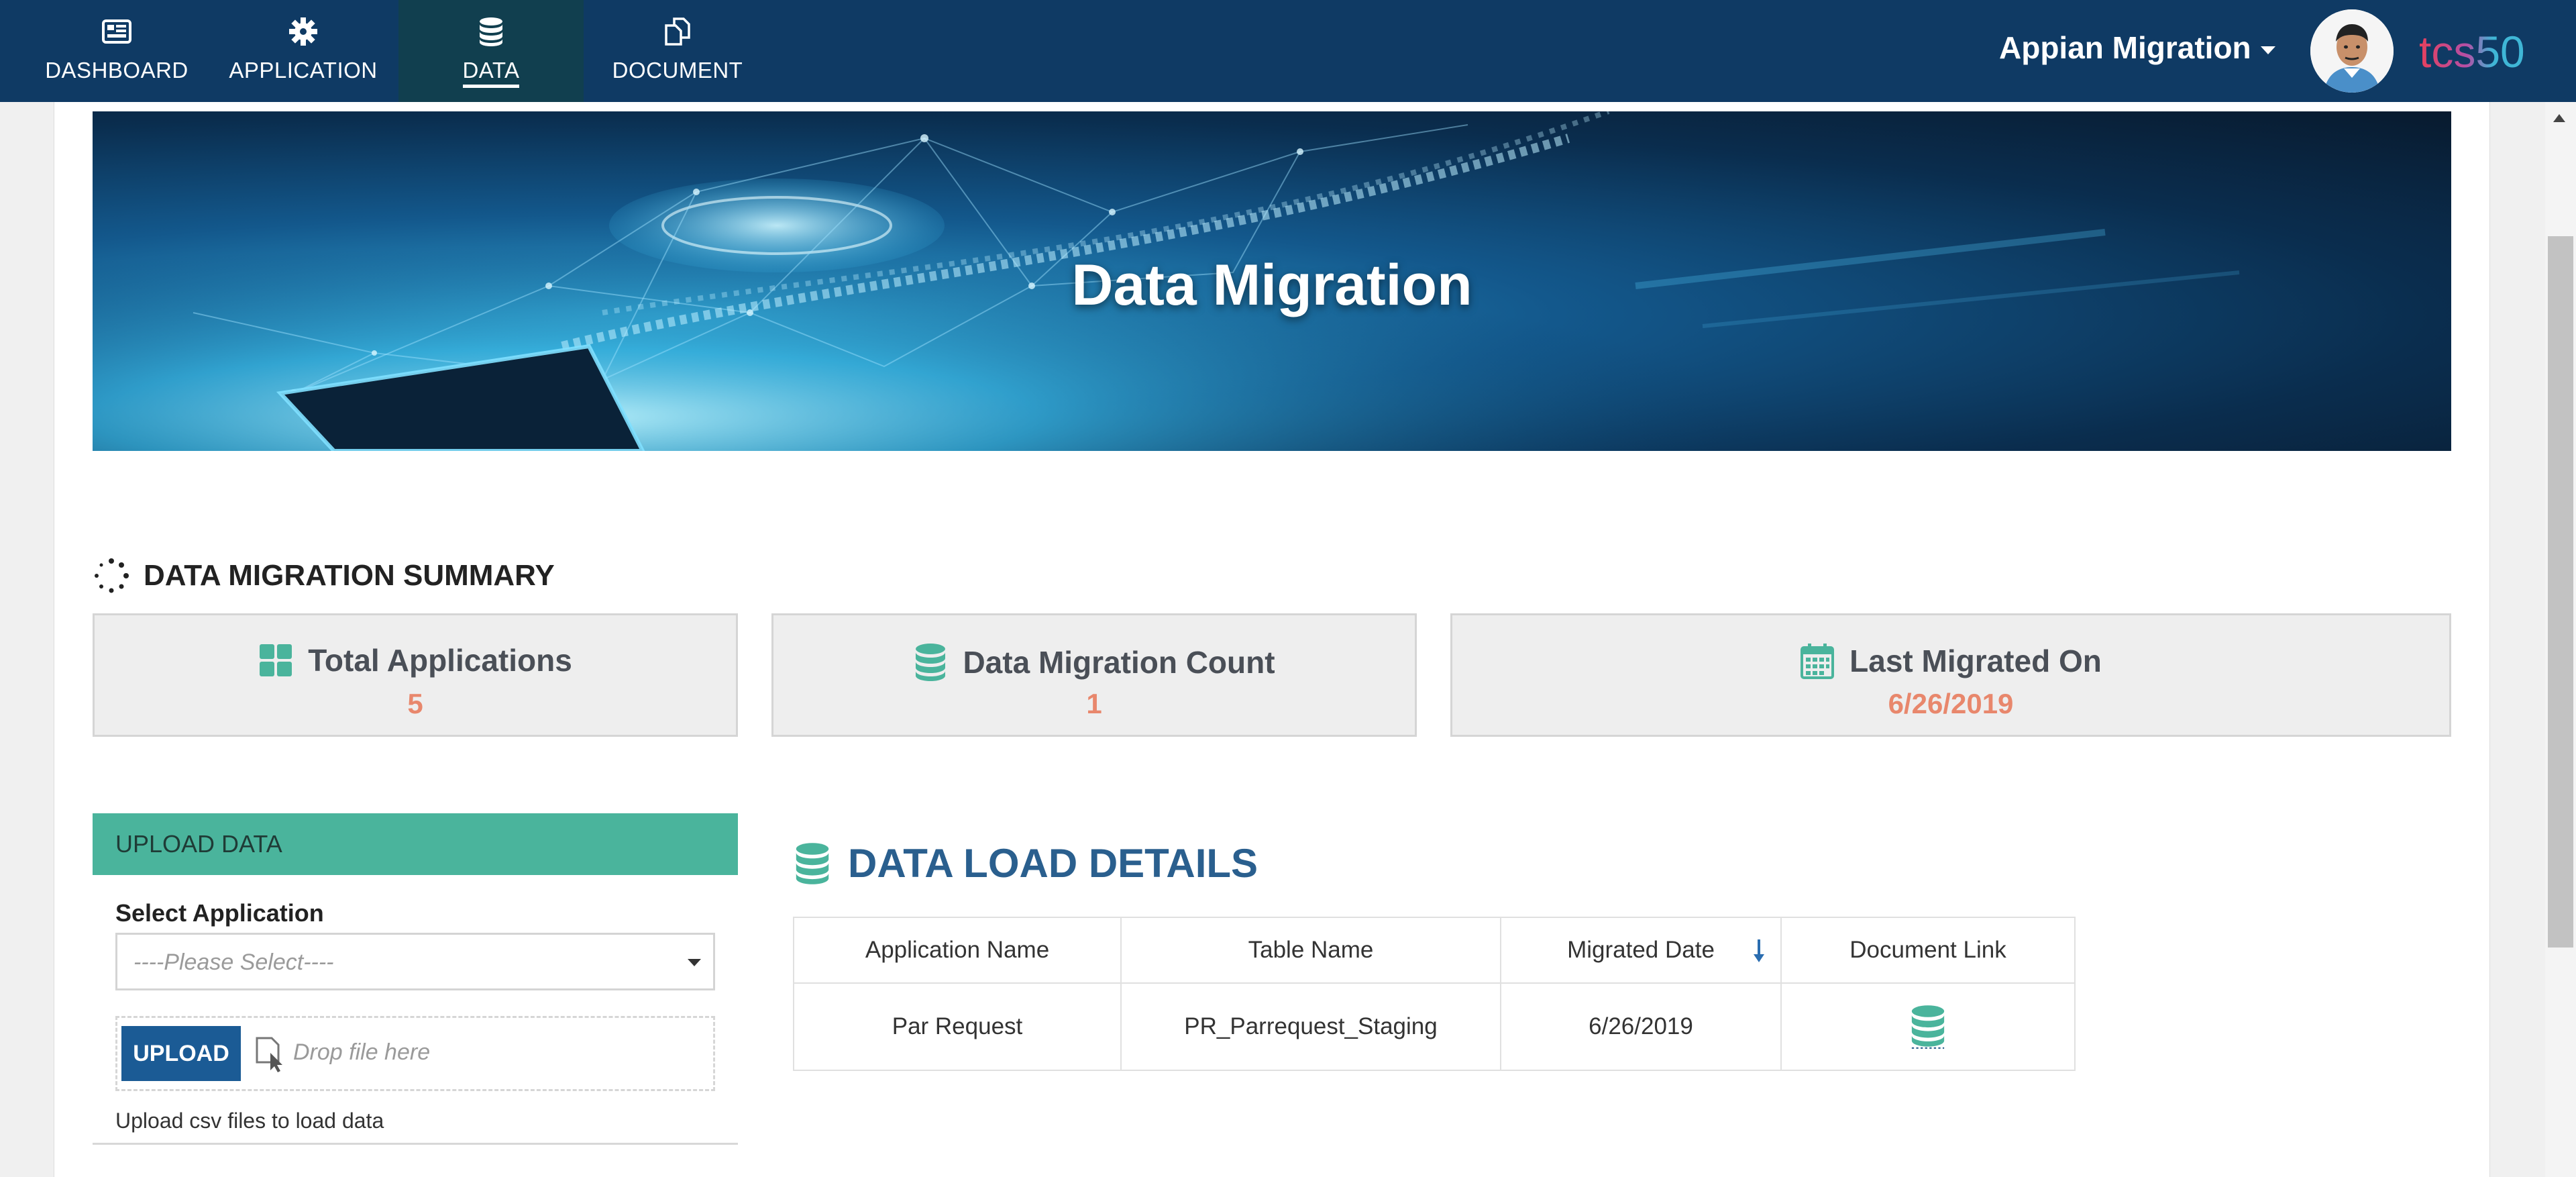 The width and height of the screenshot is (2576, 1177). What do you see at coordinates (1271, 285) in the screenshot?
I see `banner-title: Data Migration` at bounding box center [1271, 285].